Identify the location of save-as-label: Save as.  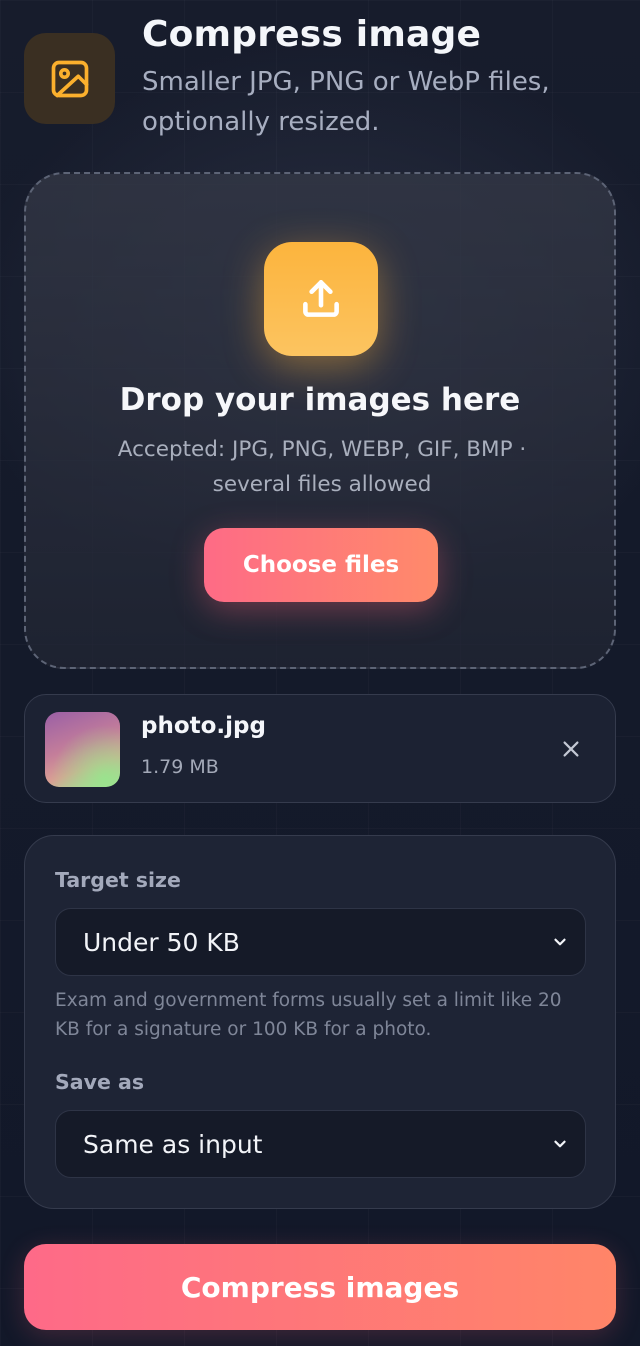
(100, 1082).